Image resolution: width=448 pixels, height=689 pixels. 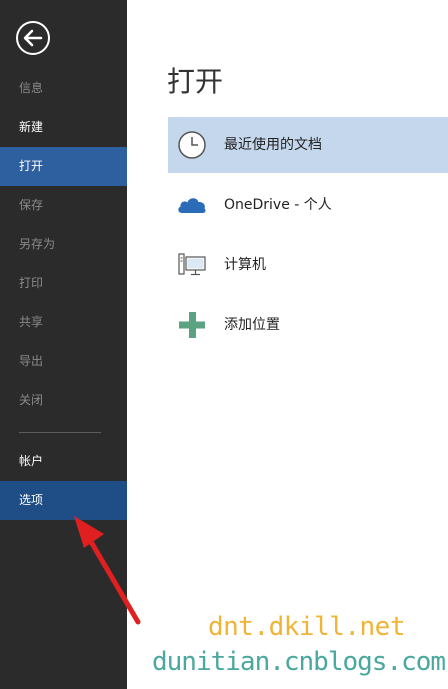 I want to click on location-onedrive: OneDrive - 个人, so click(x=308, y=205).